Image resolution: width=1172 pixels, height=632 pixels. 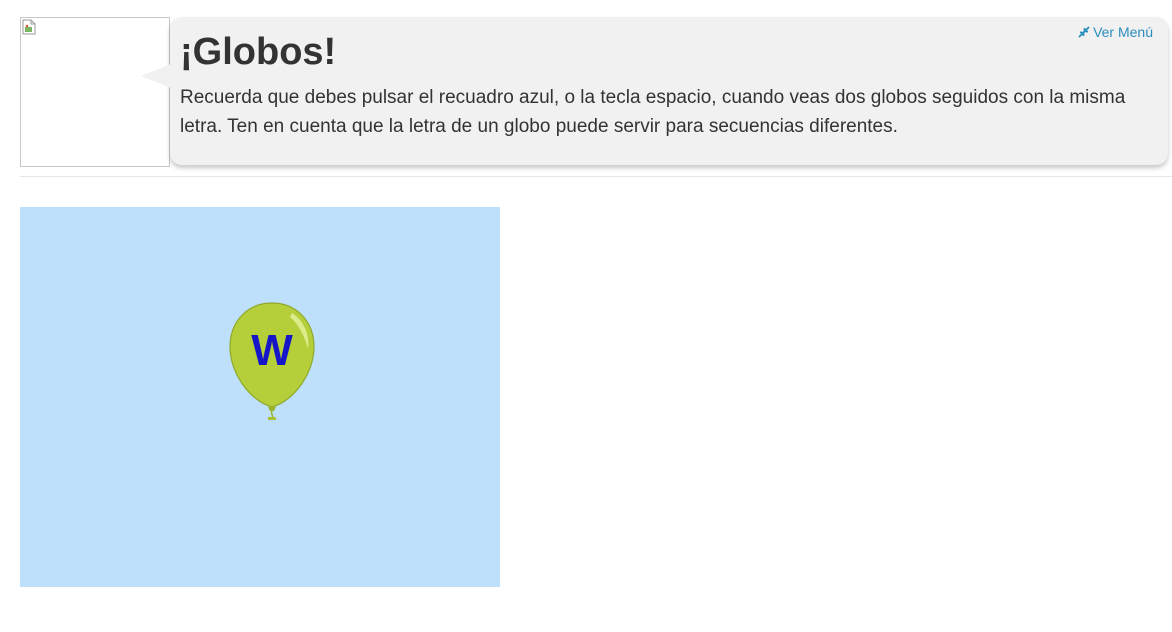 I want to click on balloon: W, so click(x=273, y=361).